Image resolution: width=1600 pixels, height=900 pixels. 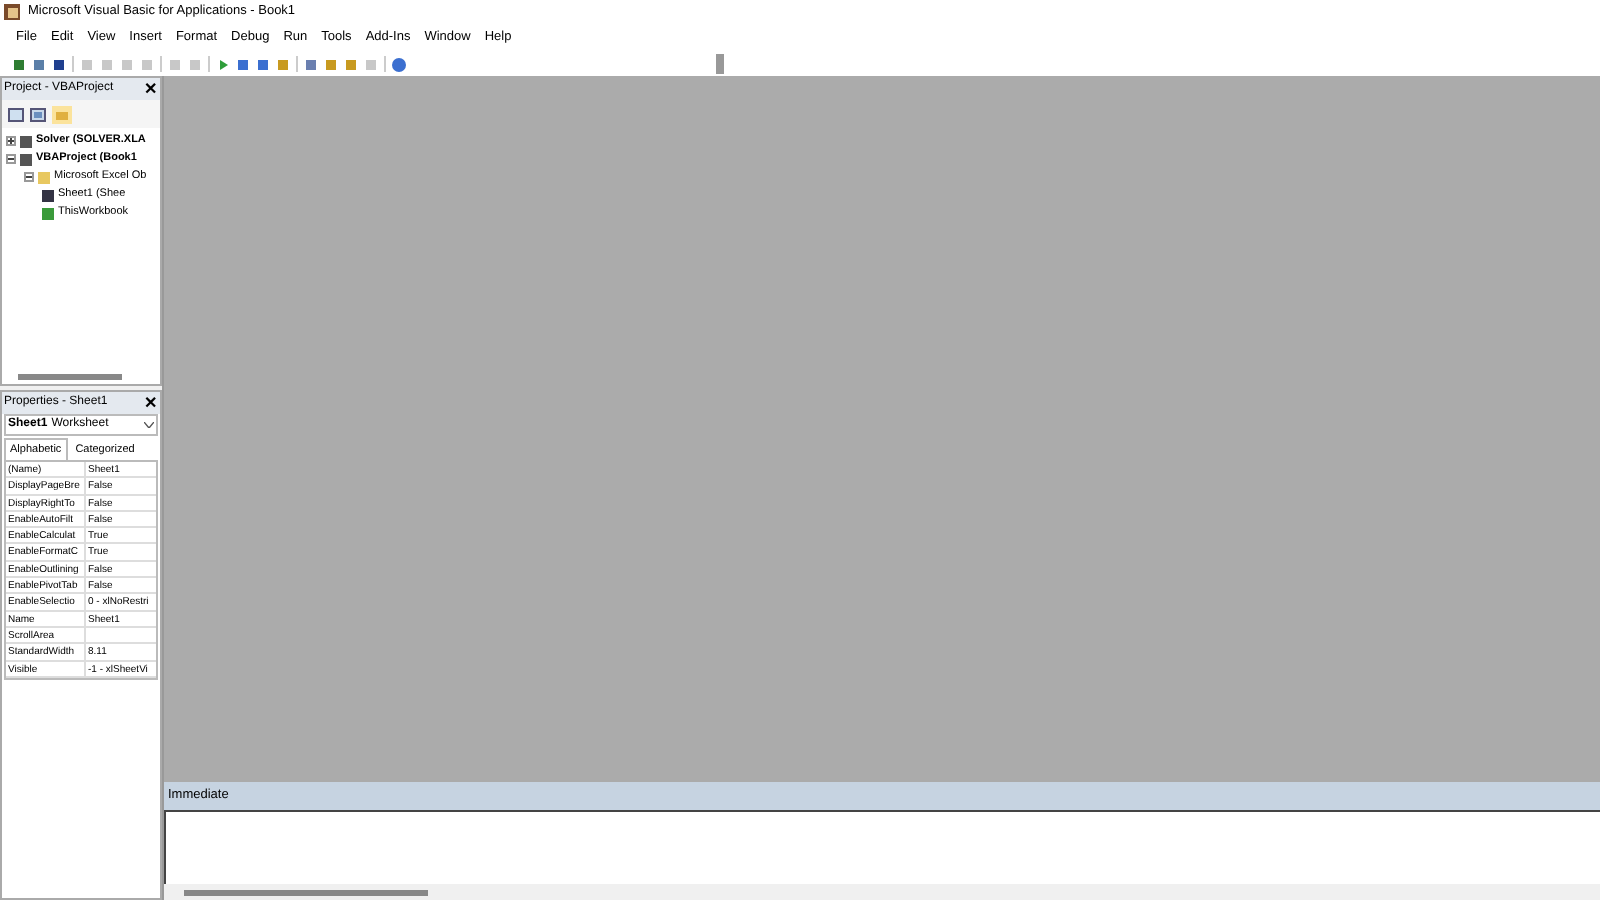 I want to click on view-code-icon, so click(x=16, y=114).